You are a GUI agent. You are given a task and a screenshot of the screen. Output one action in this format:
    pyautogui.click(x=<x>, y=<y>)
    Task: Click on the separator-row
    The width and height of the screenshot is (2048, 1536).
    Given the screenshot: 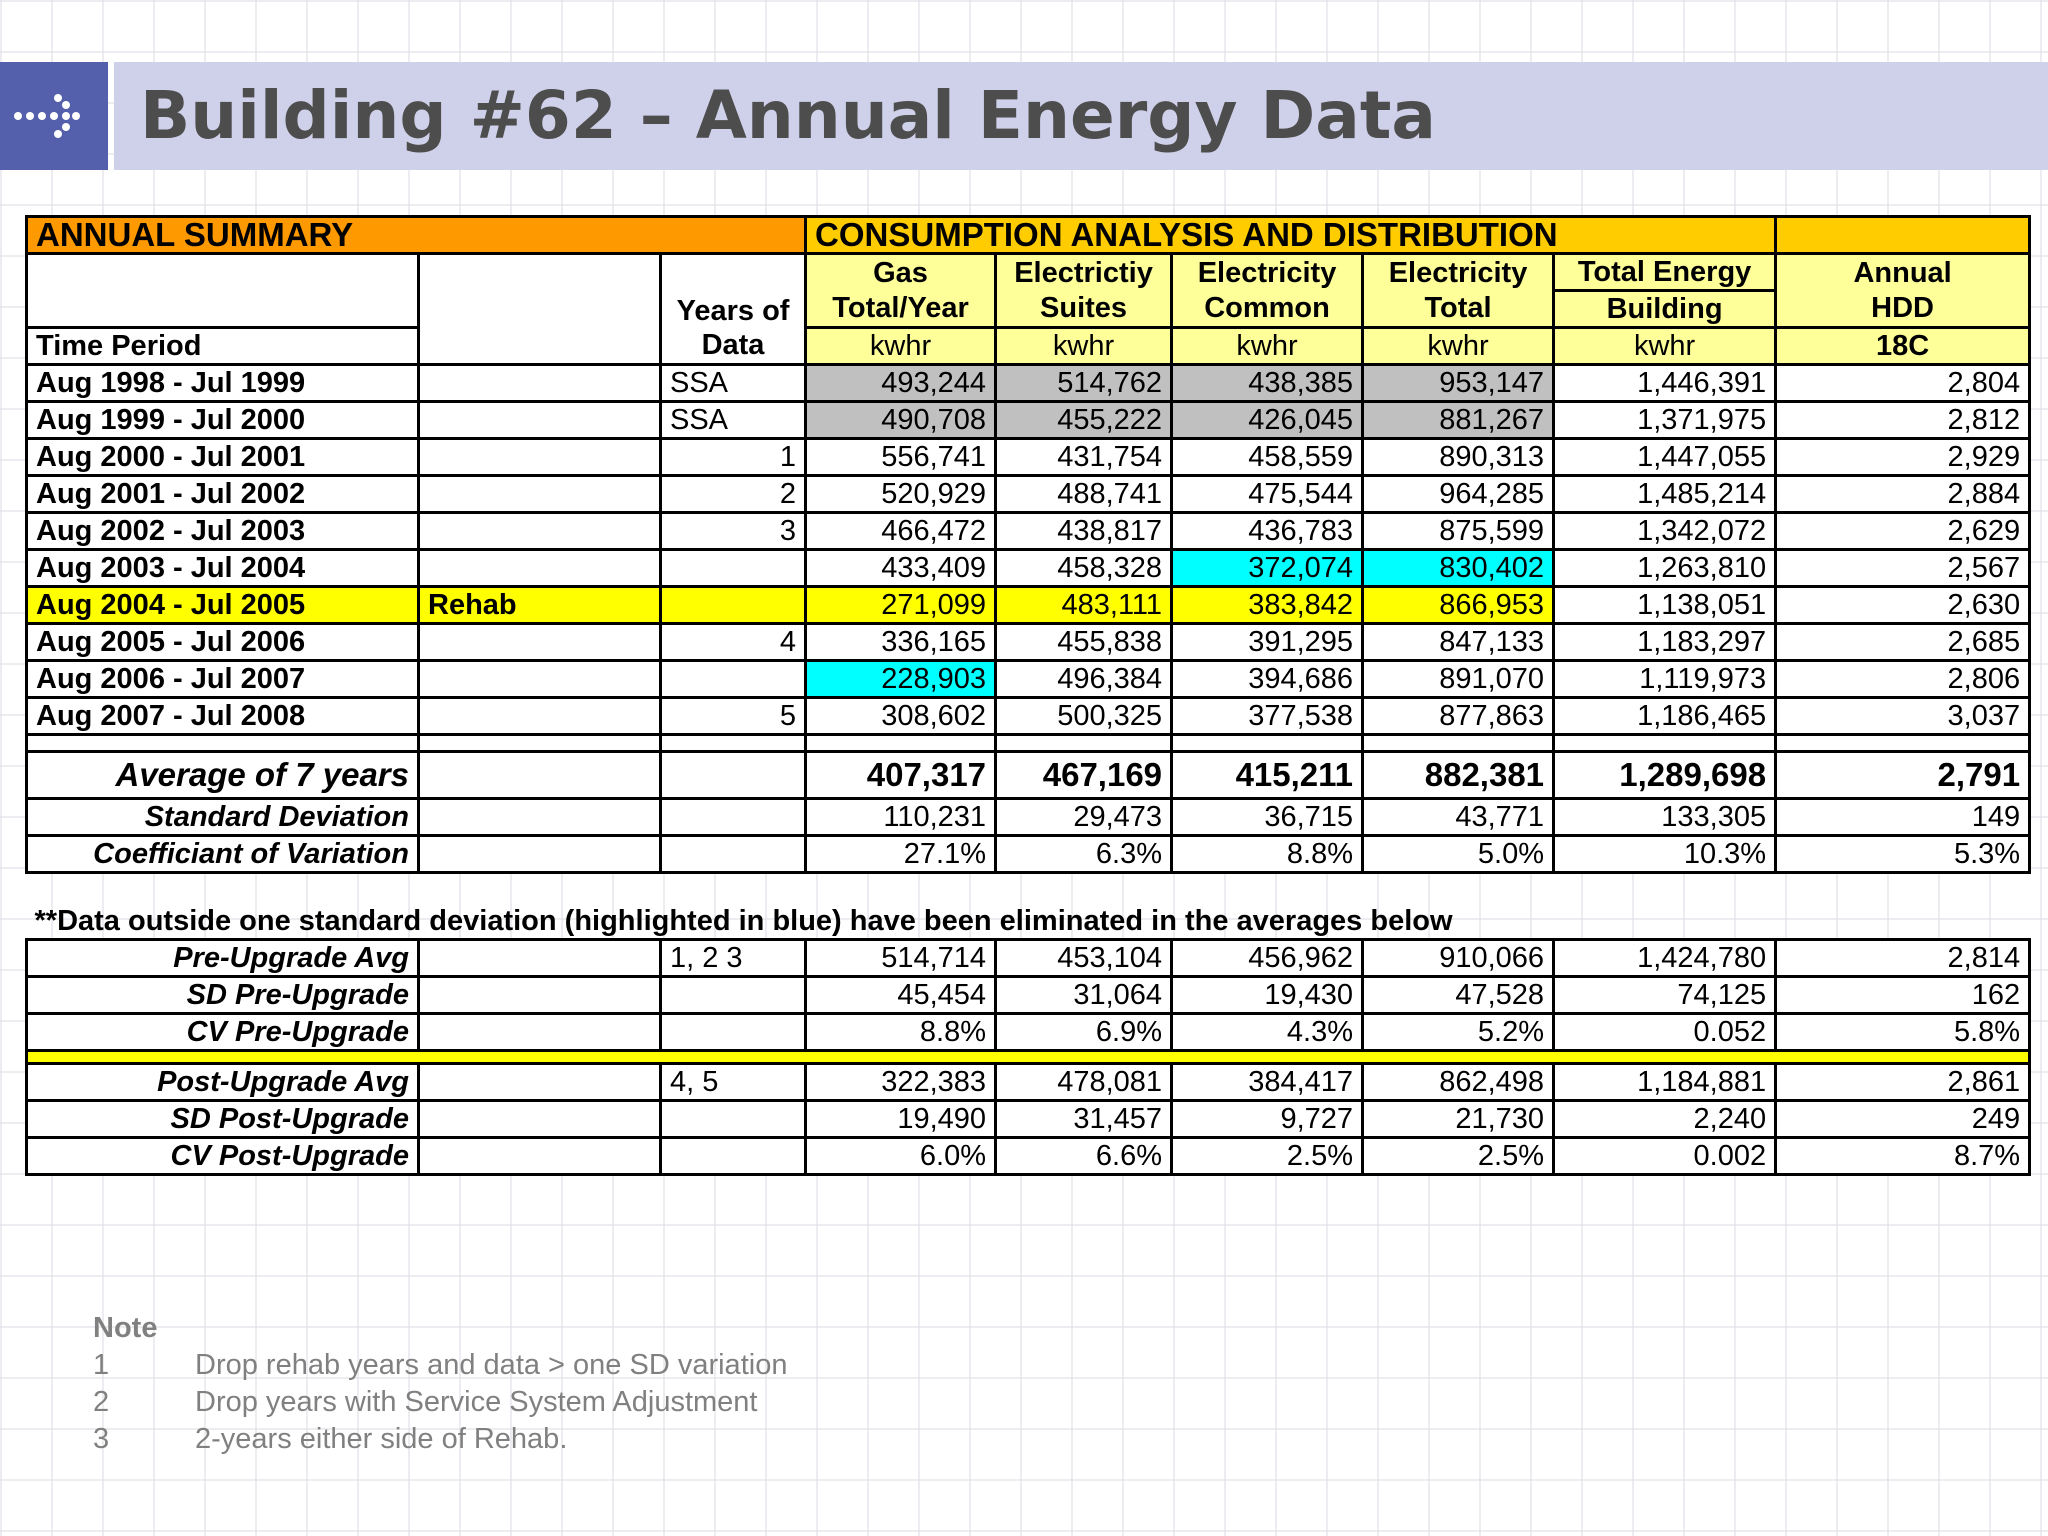 What is the action you would take?
    pyautogui.click(x=1028, y=743)
    